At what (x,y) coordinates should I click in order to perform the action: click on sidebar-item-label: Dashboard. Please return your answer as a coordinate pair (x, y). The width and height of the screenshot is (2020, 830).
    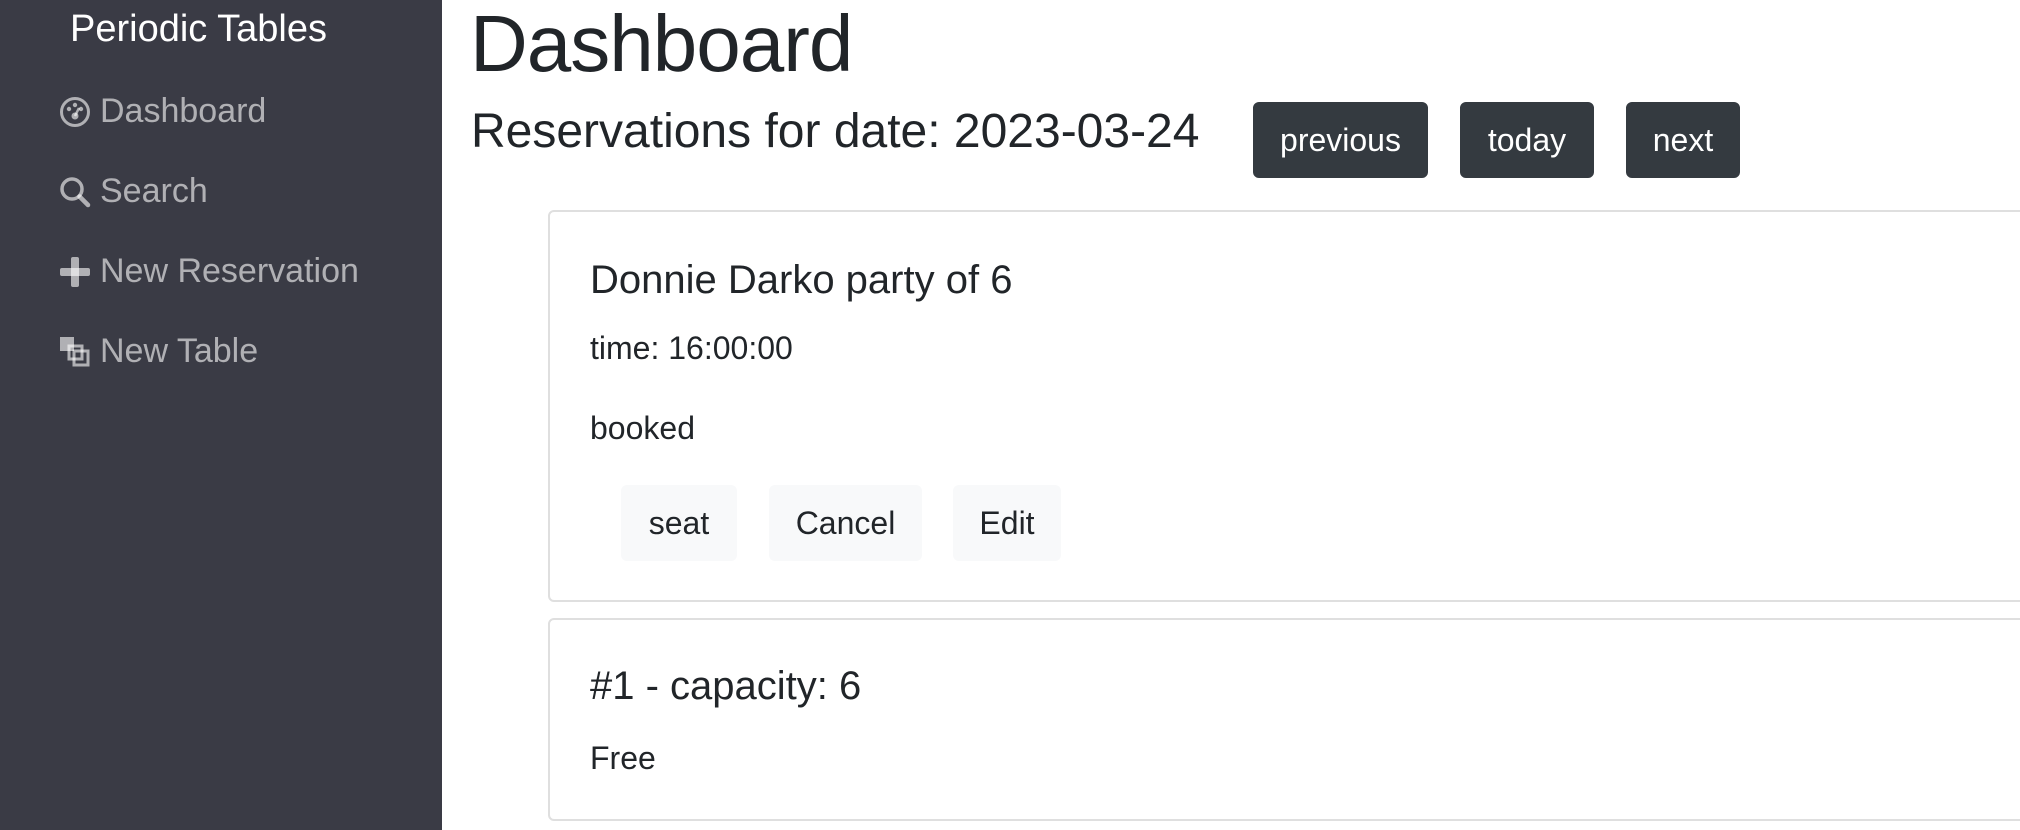
    Looking at the image, I should click on (183, 111).